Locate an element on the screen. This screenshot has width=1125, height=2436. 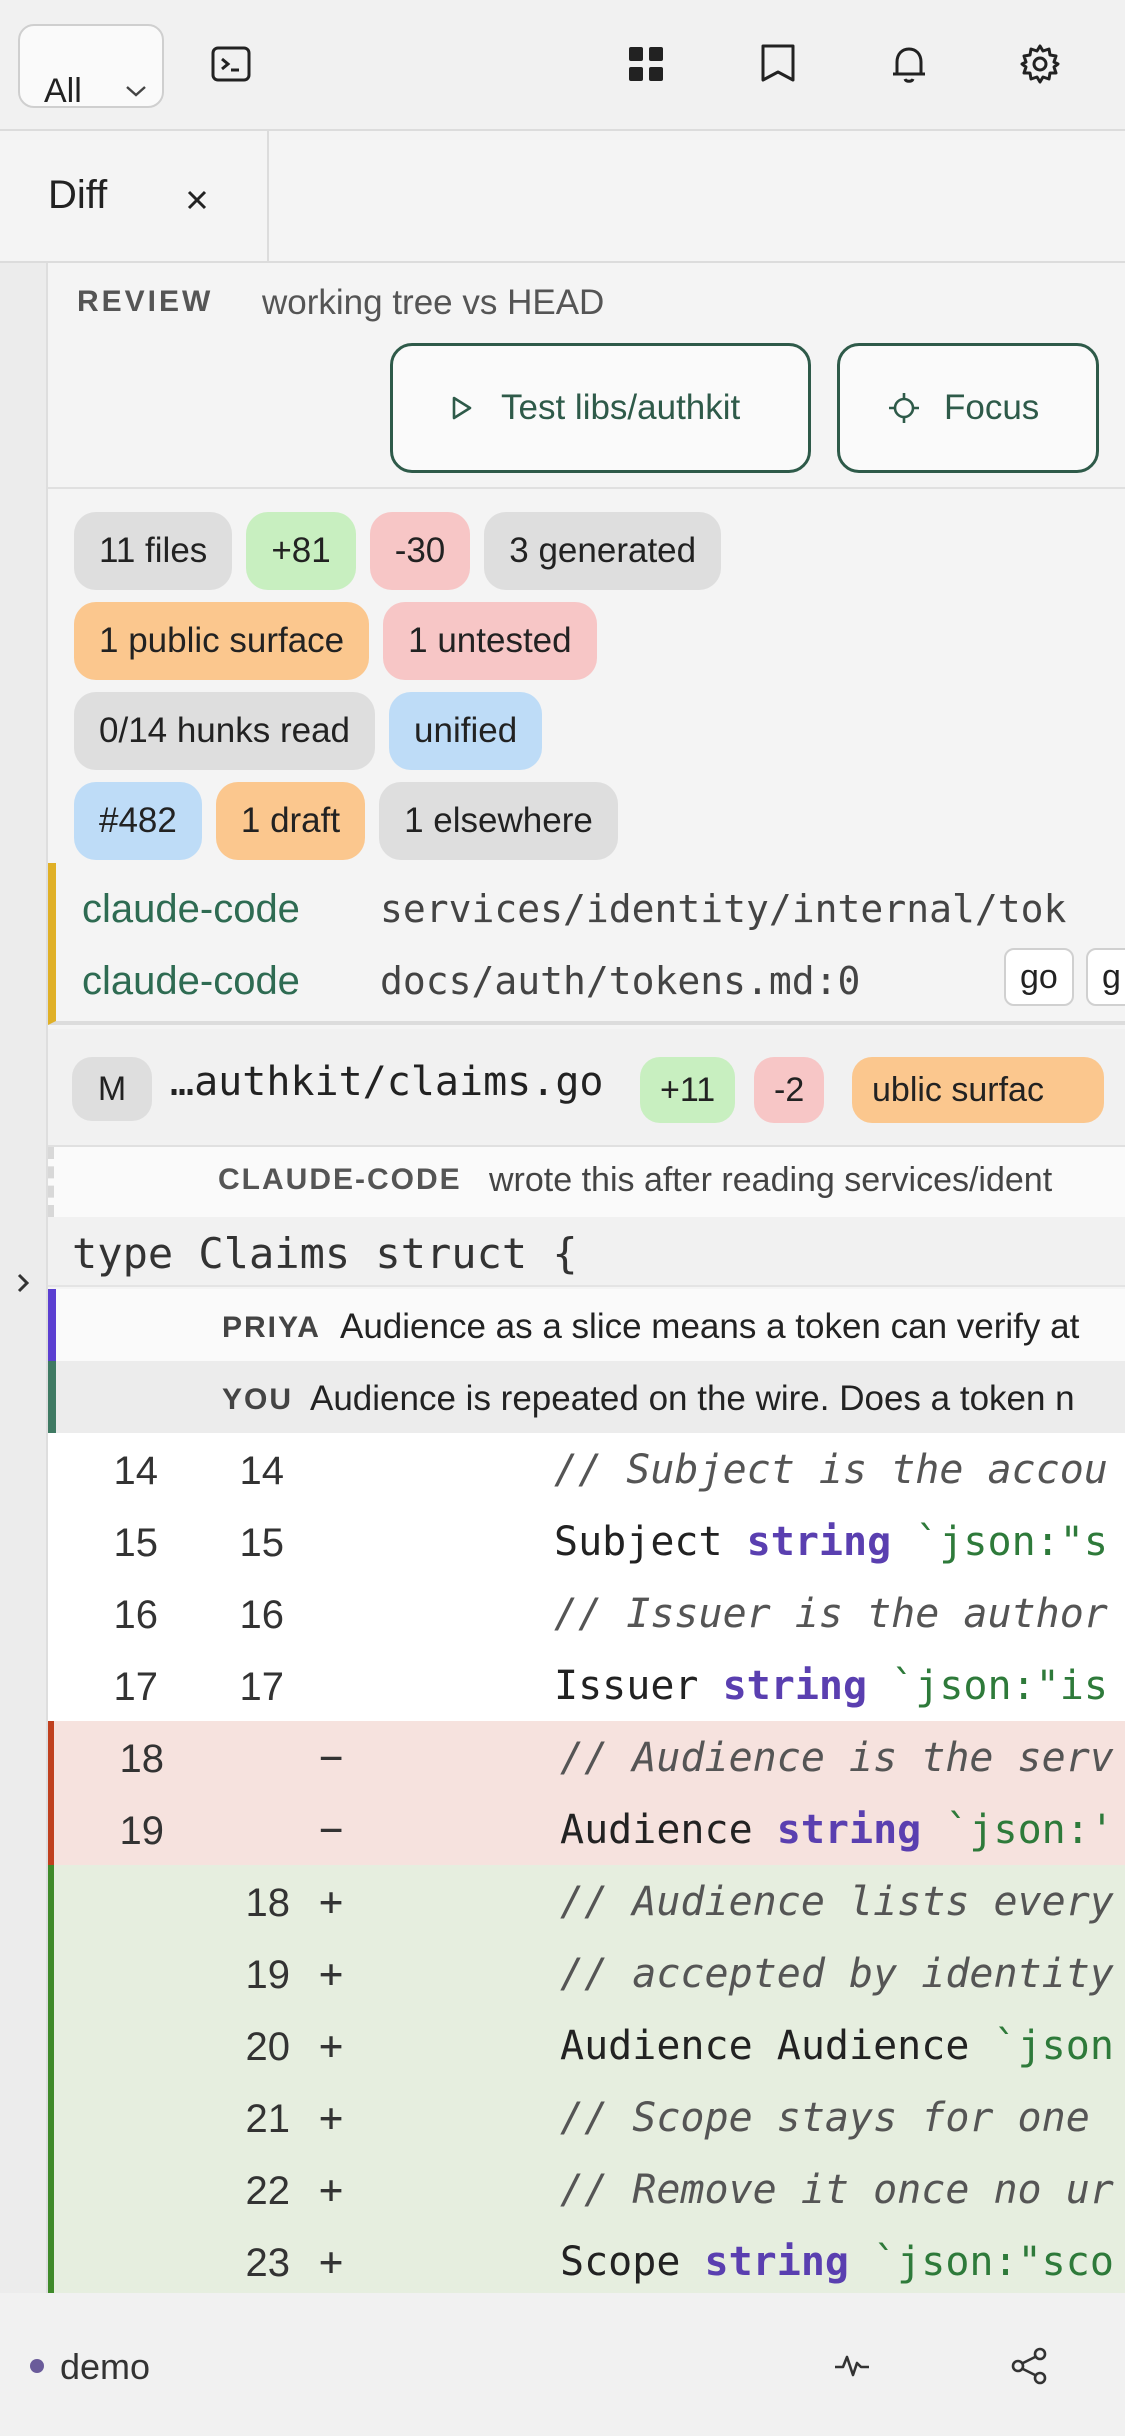
diff-line-add: 18 + // Audience lists every is located at coordinates (586, 1901).